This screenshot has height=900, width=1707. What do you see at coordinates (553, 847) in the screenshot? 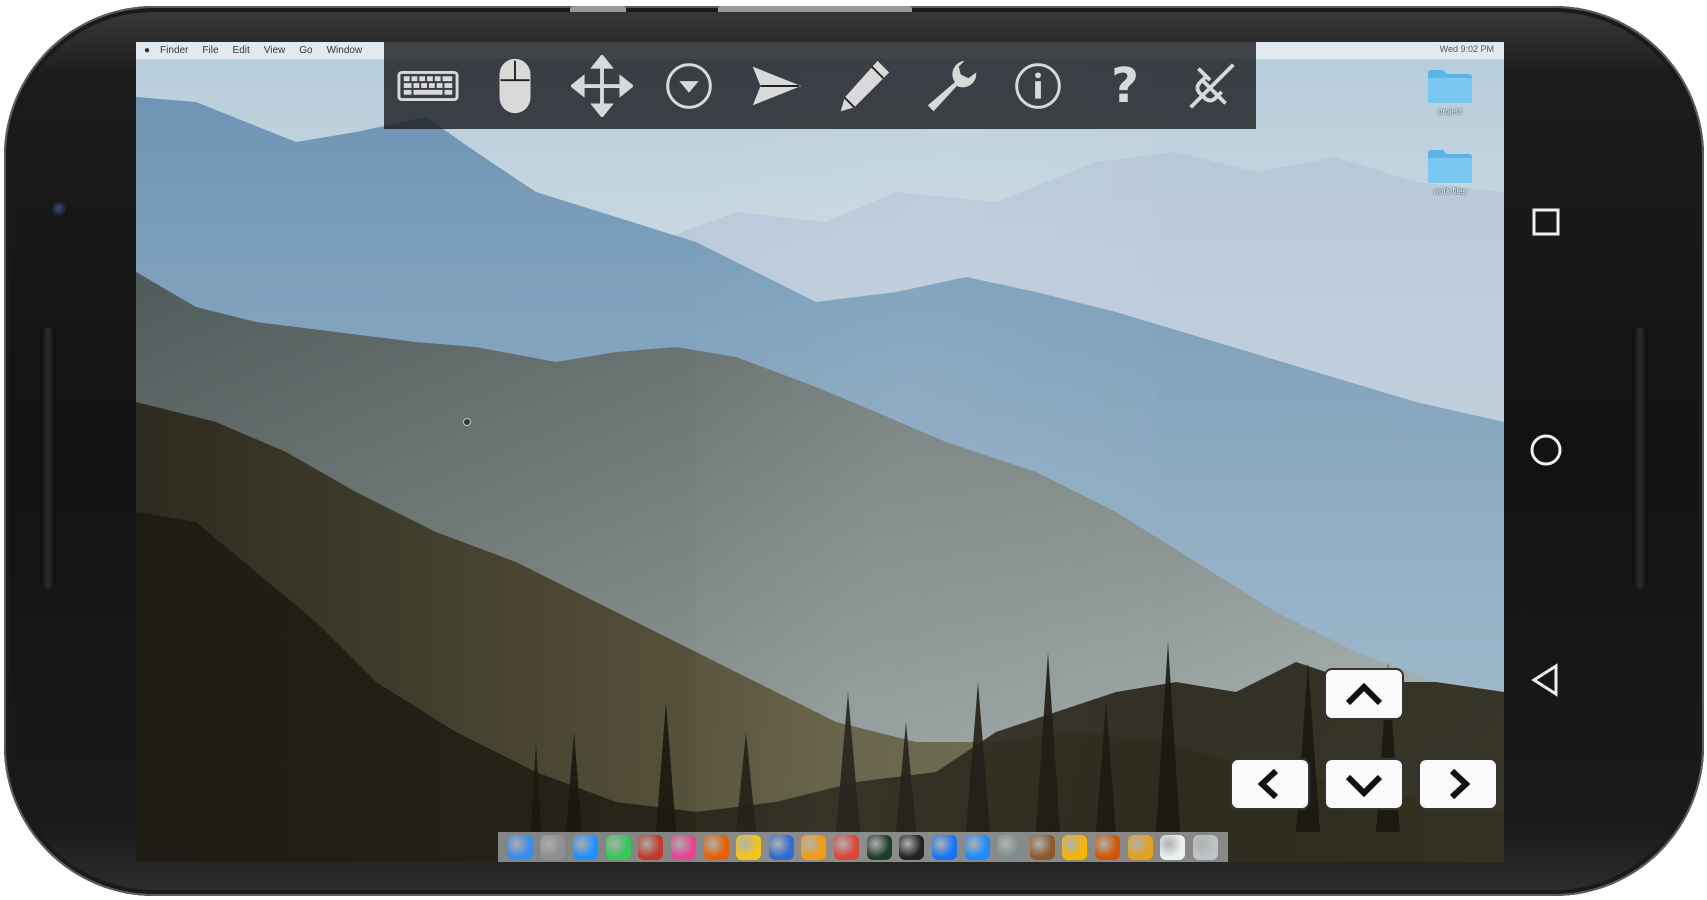
I see `dock-app-launchpad` at bounding box center [553, 847].